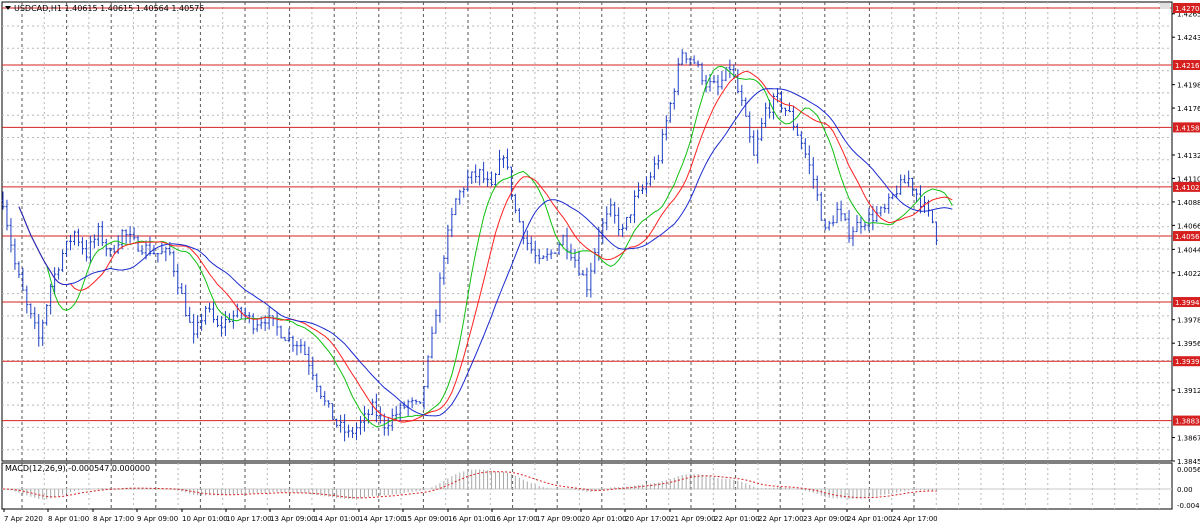  I want to click on y-tick-label: 1.41985, so click(1188, 86).